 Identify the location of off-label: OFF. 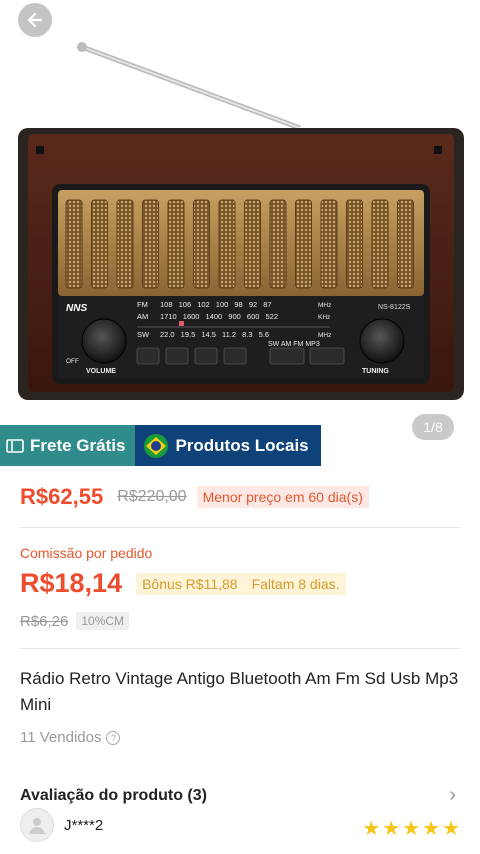
(72, 361).